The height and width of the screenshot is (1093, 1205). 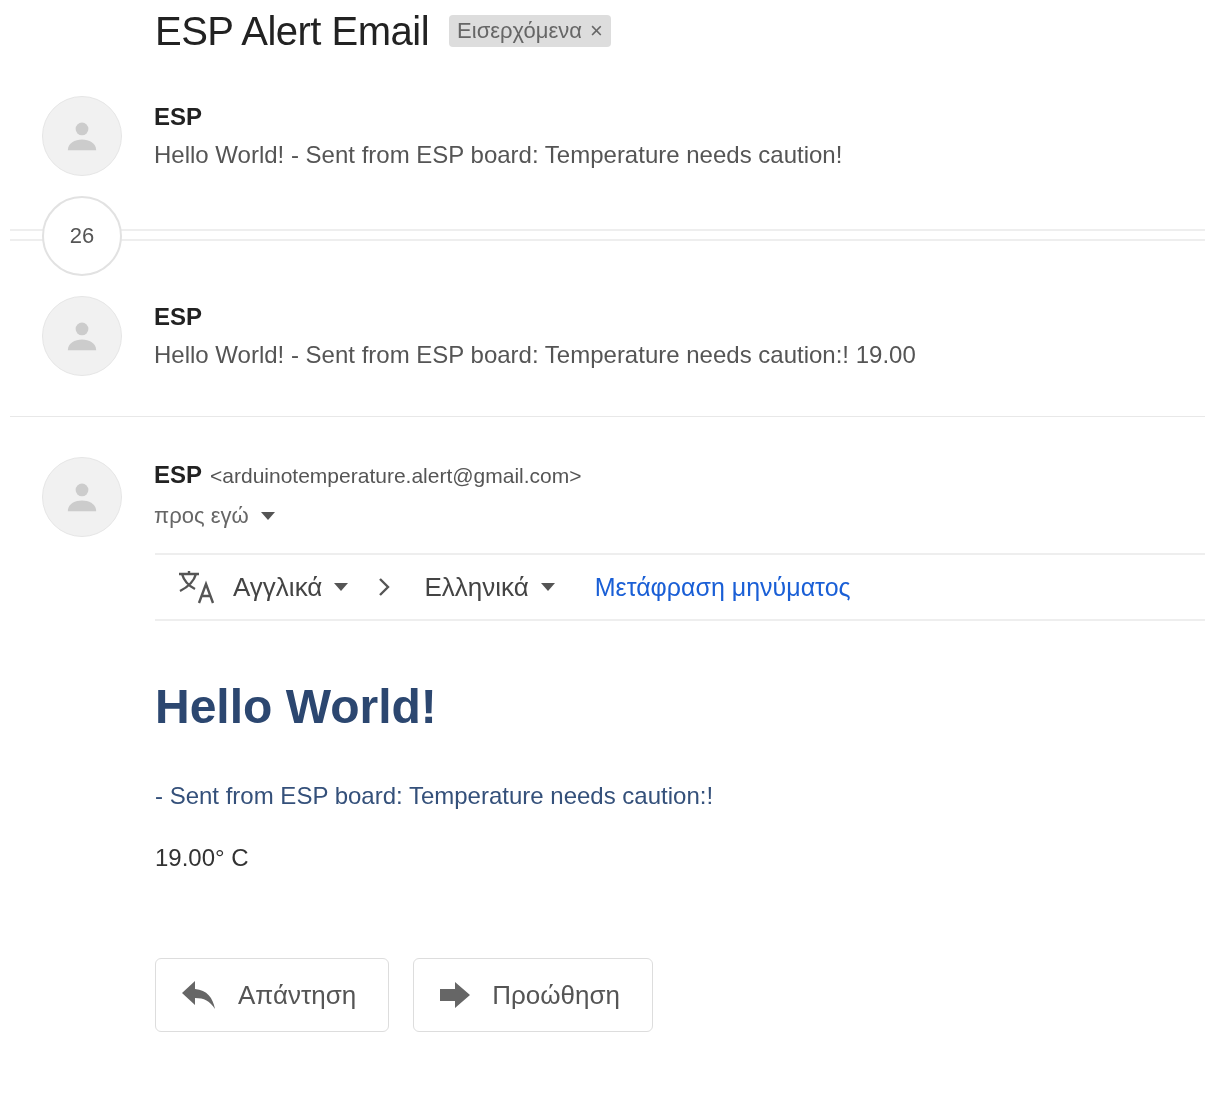 What do you see at coordinates (296, 706) in the screenshot?
I see `message-heading: Hello World!` at bounding box center [296, 706].